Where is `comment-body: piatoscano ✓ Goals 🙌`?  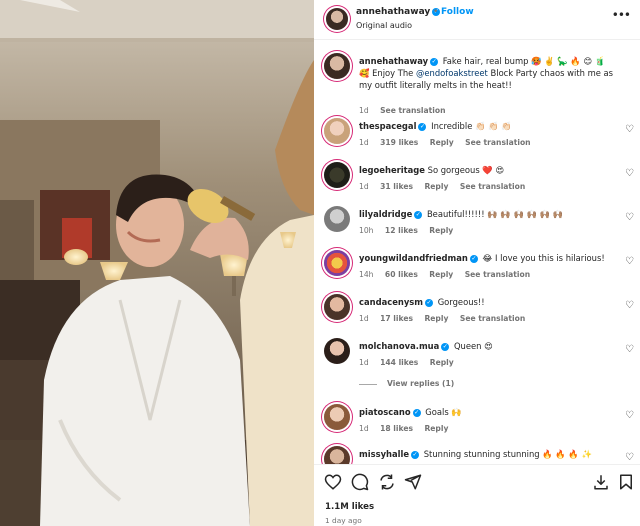
comment-body: piatoscano ✓ Goals 🙌 is located at coordinates (487, 412).